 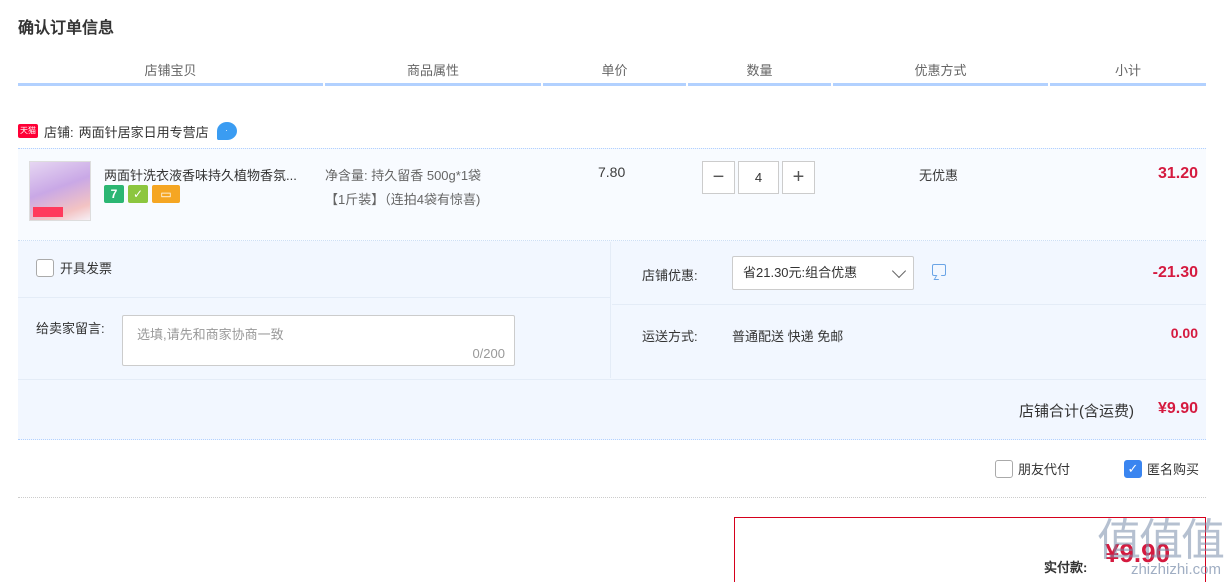 I want to click on anonymous-checkbox: ✓, so click(x=1133, y=468).